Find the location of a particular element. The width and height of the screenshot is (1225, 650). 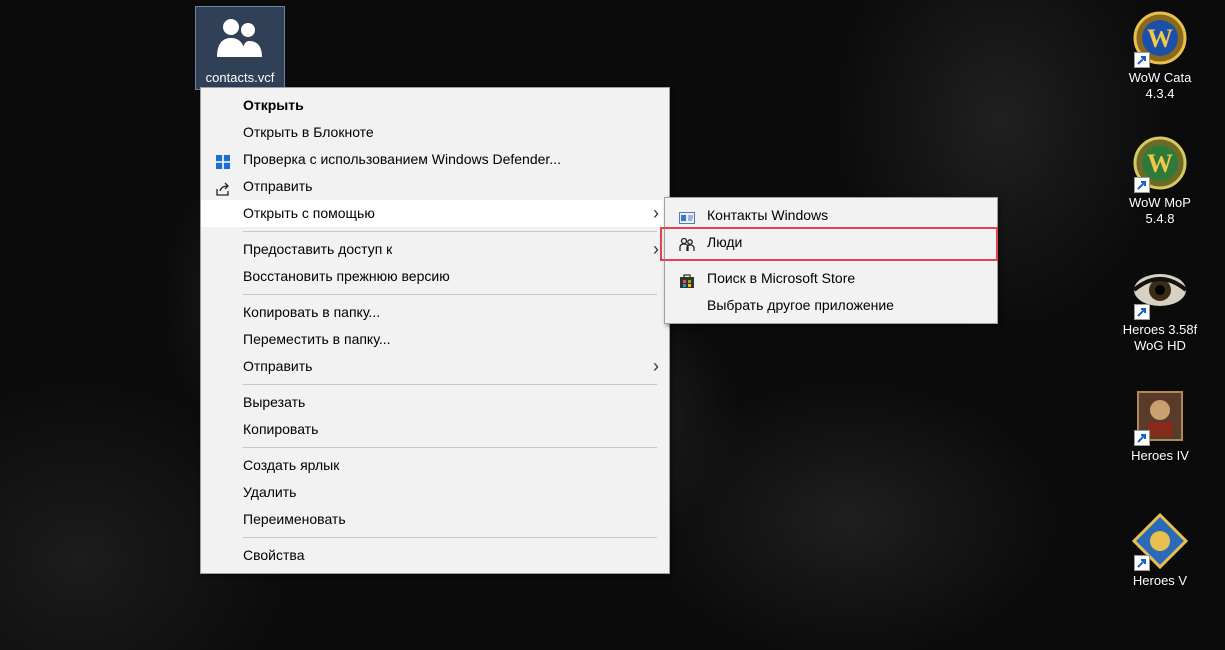

desktop-icon-label: WoW MoP is located at coordinates (1160, 202).